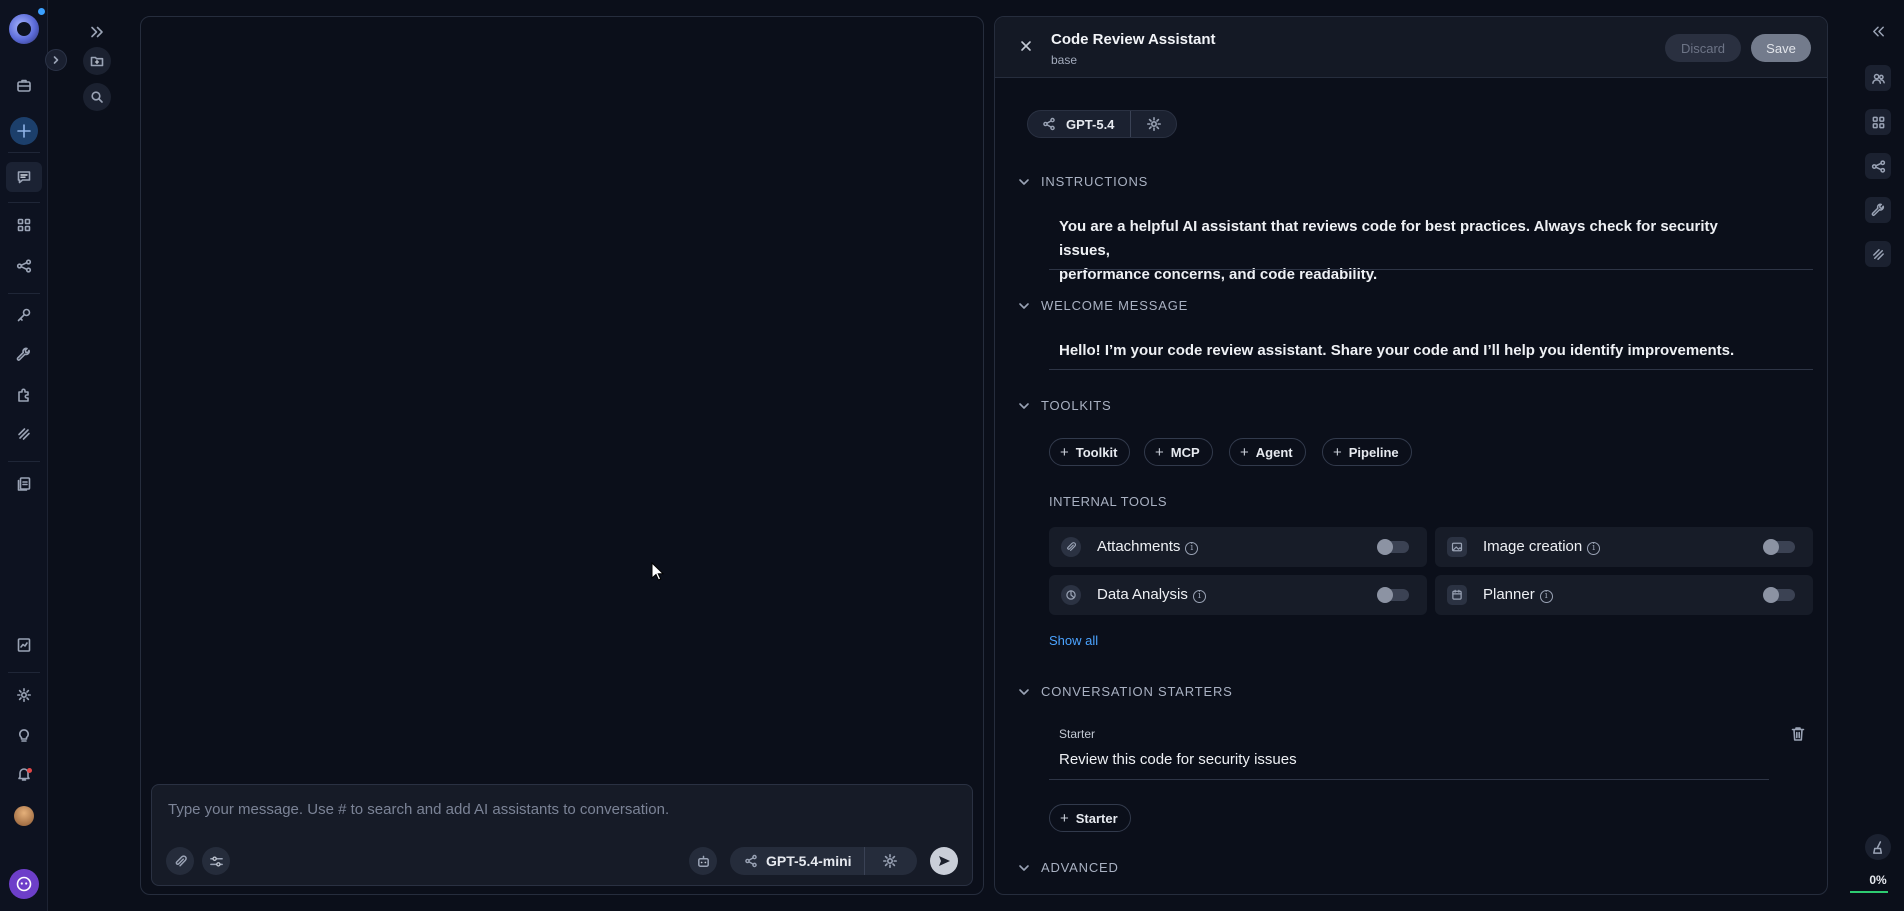 The image size is (1904, 911). Describe the element at coordinates (1703, 48) in the screenshot. I see `discard-button: Discard` at that location.